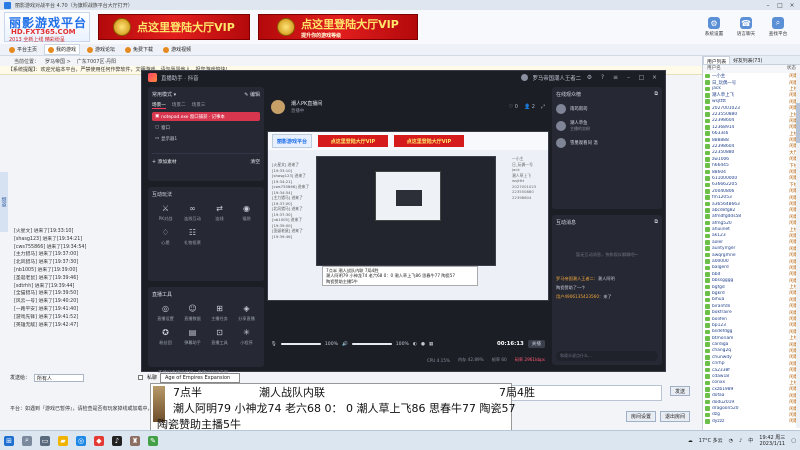 This screenshot has height=450, width=800. I want to click on send-button: 发送, so click(680, 391).